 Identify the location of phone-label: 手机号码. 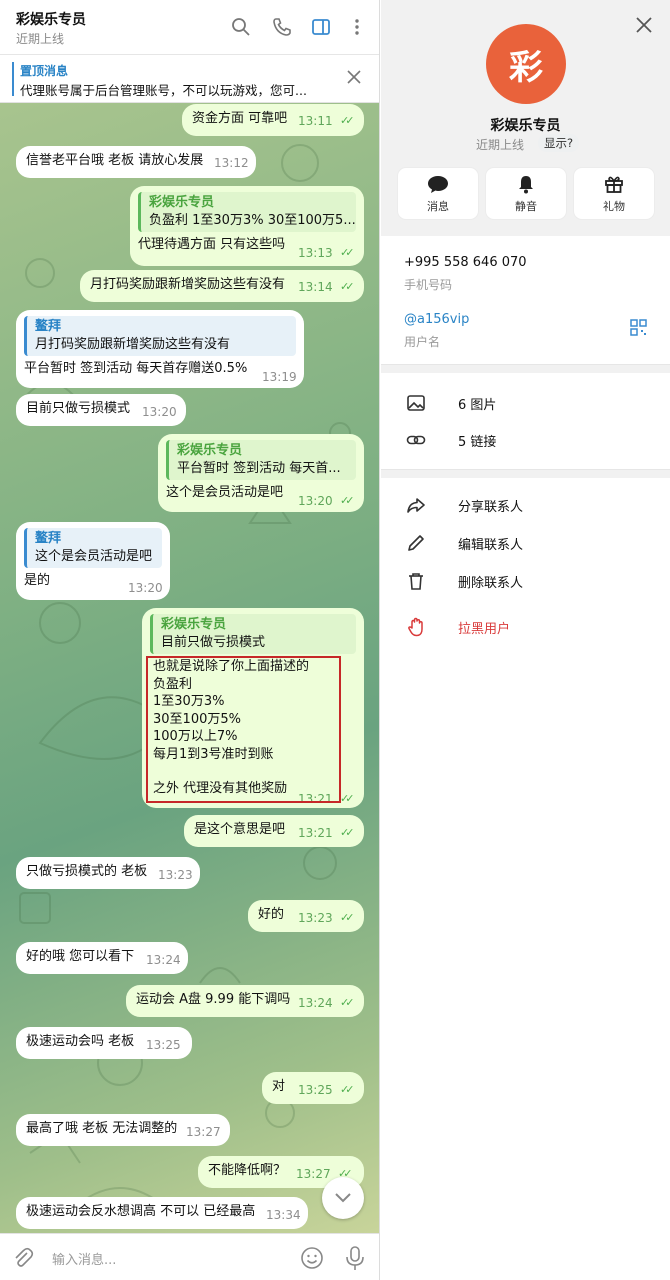
(428, 285).